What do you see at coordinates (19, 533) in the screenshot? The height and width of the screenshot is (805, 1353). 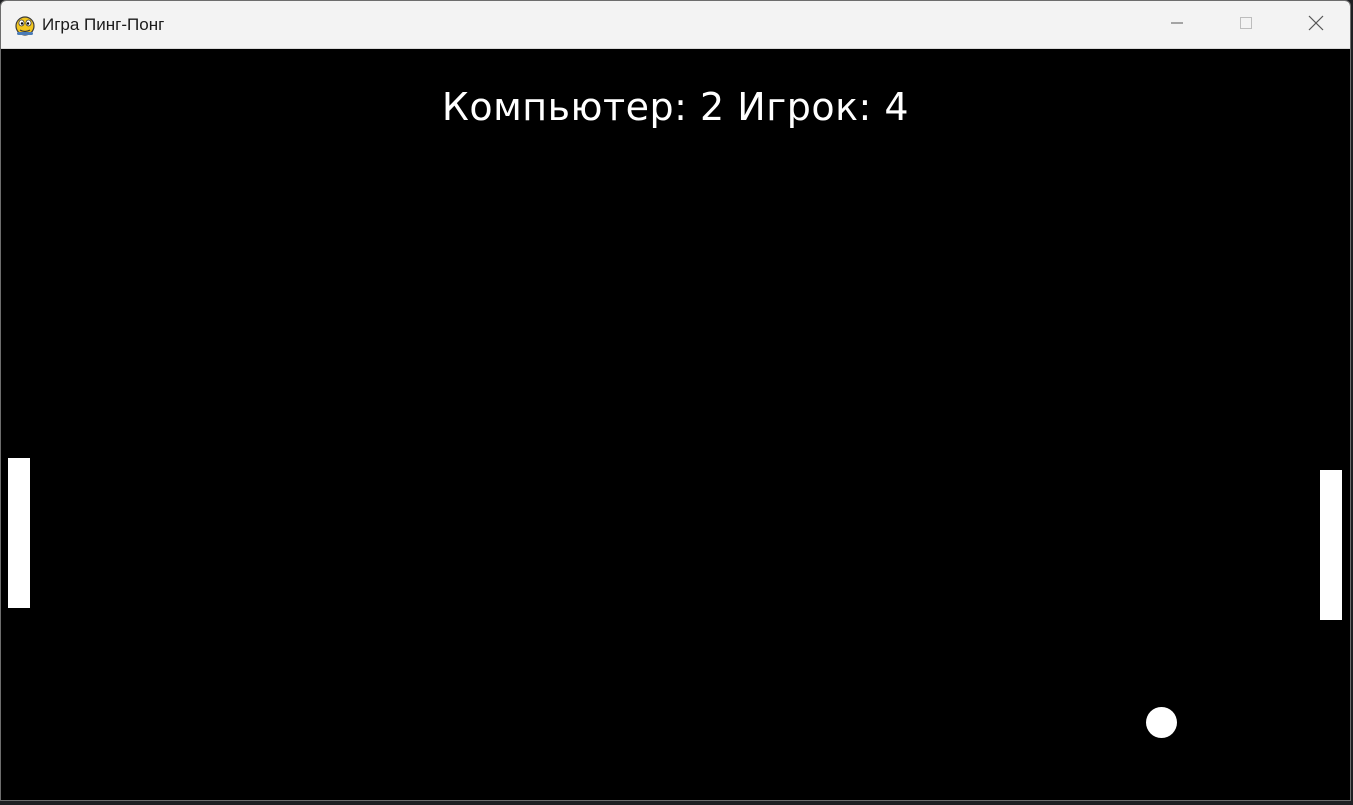 I see `computer-paddle` at bounding box center [19, 533].